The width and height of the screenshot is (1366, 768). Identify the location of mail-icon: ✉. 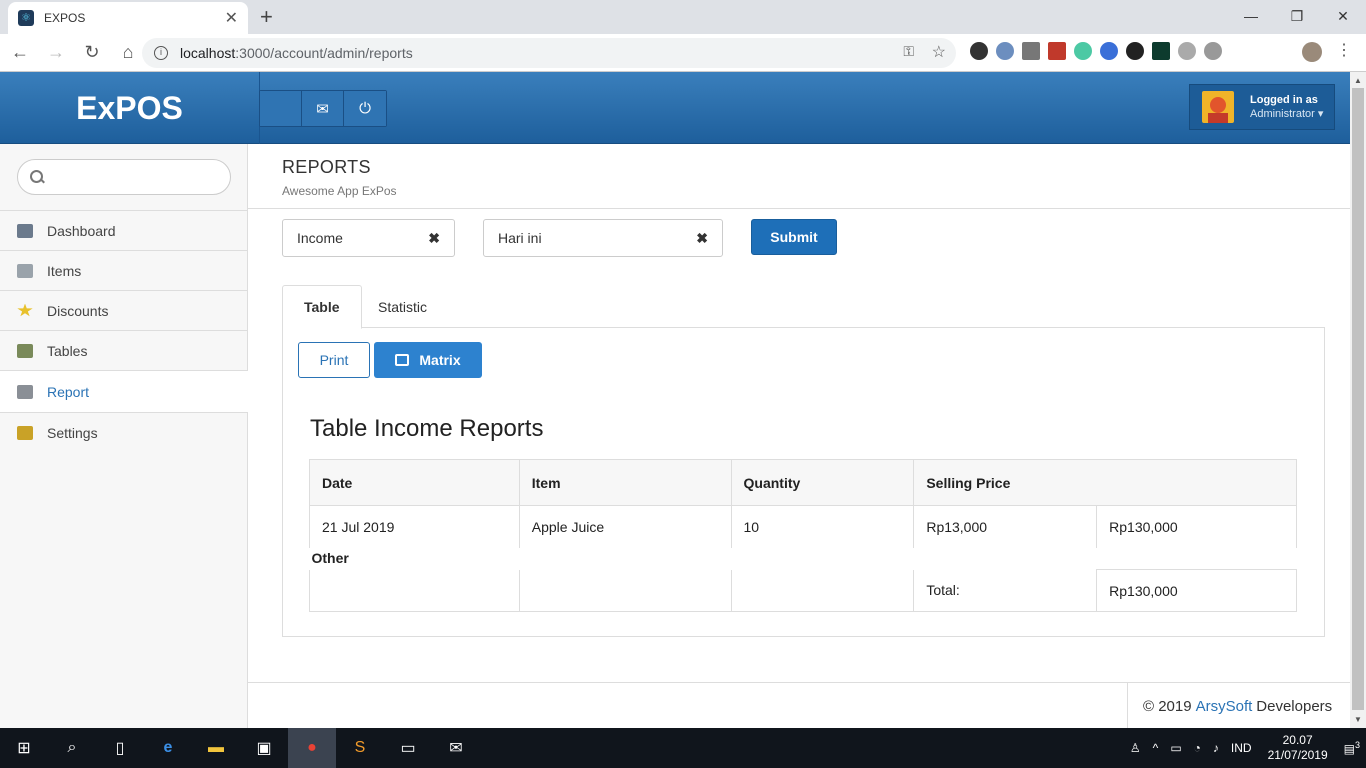
(456, 748).